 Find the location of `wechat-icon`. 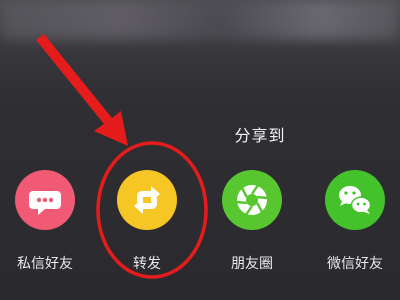

wechat-icon is located at coordinates (355, 200).